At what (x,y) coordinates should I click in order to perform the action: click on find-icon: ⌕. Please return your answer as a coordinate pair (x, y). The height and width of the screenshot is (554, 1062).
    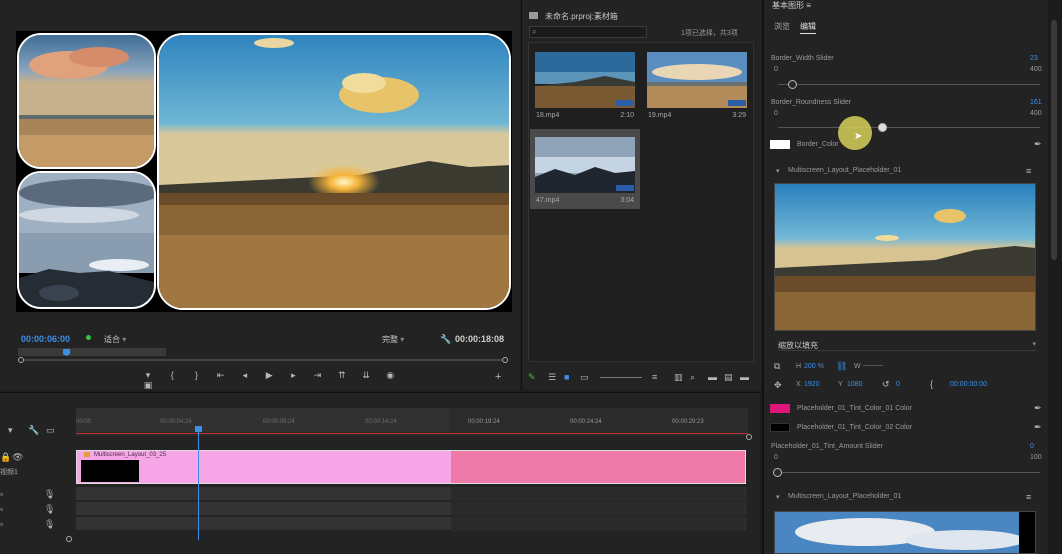
    Looking at the image, I should click on (692, 377).